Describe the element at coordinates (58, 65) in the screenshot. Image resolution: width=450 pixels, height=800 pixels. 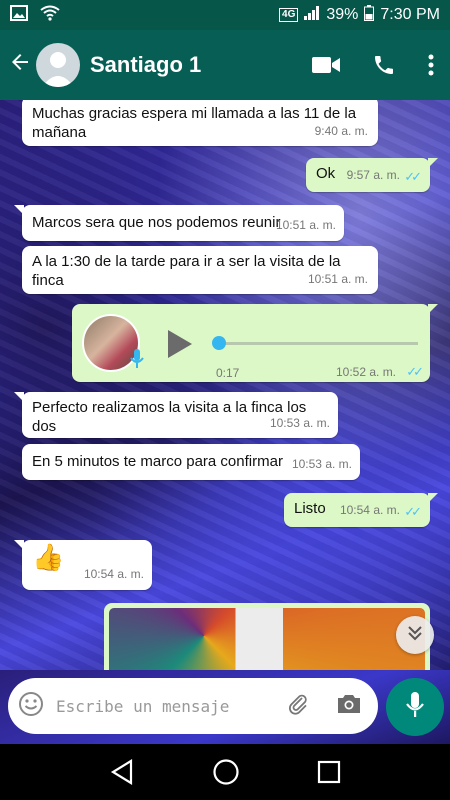
I see `contact-avatar` at that location.